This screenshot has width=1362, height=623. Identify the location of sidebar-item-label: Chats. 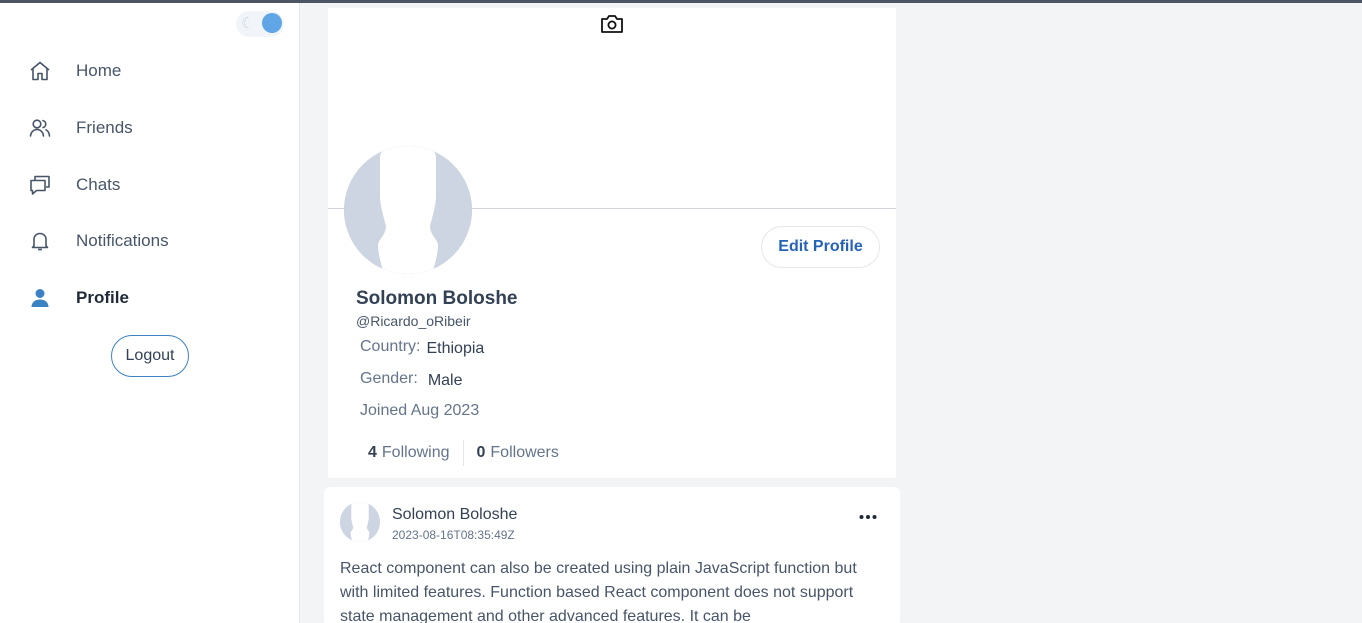
(98, 184).